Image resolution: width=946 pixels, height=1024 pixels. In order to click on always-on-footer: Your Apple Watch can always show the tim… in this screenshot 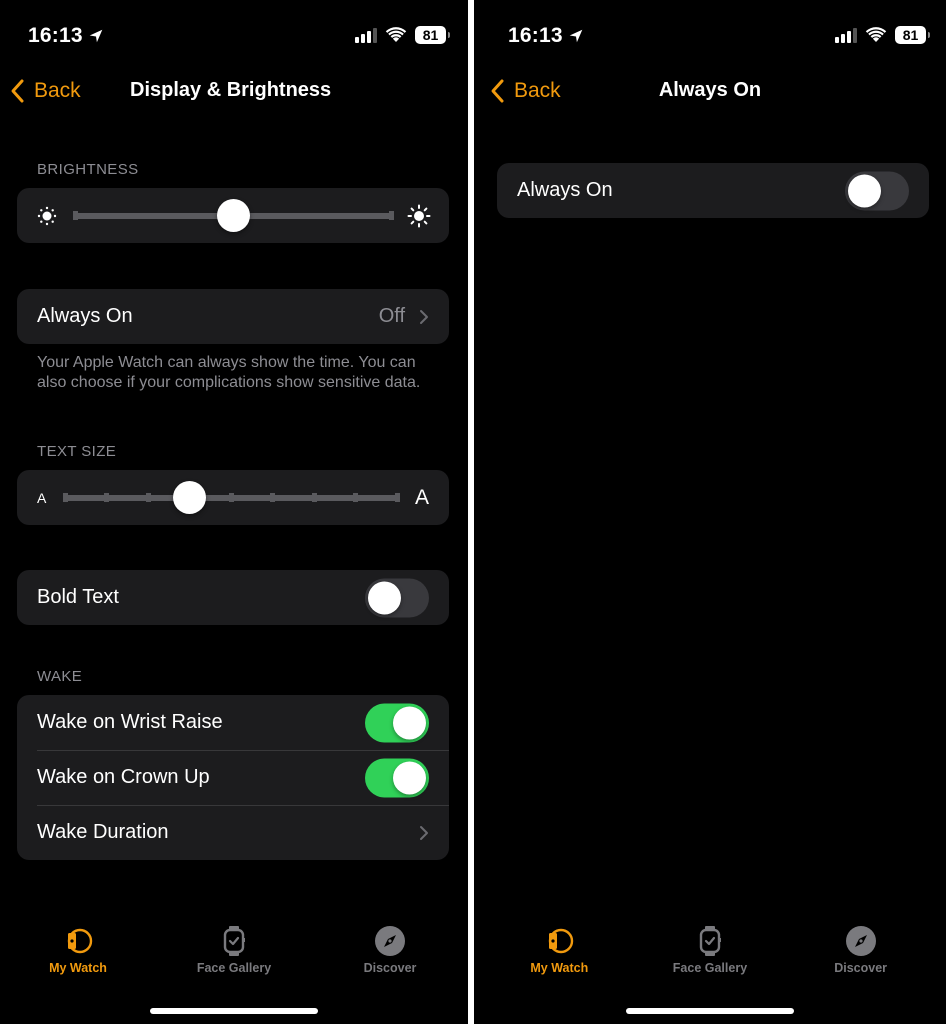, I will do `click(229, 372)`.